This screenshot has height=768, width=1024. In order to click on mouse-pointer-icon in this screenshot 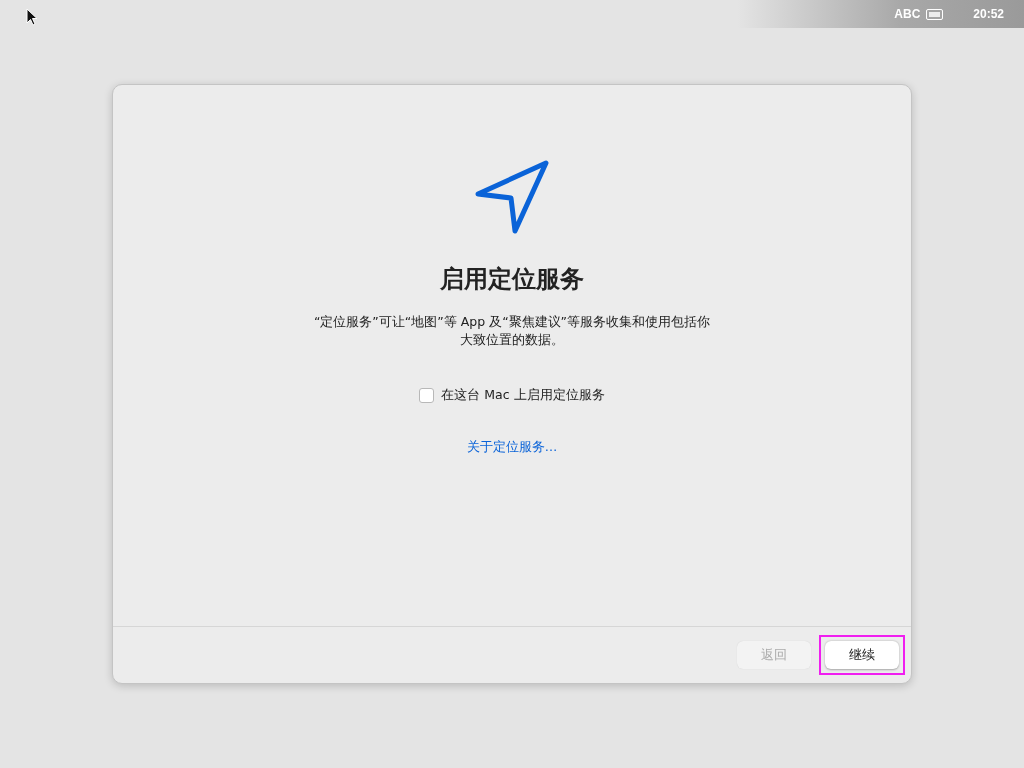, I will do `click(32, 17)`.